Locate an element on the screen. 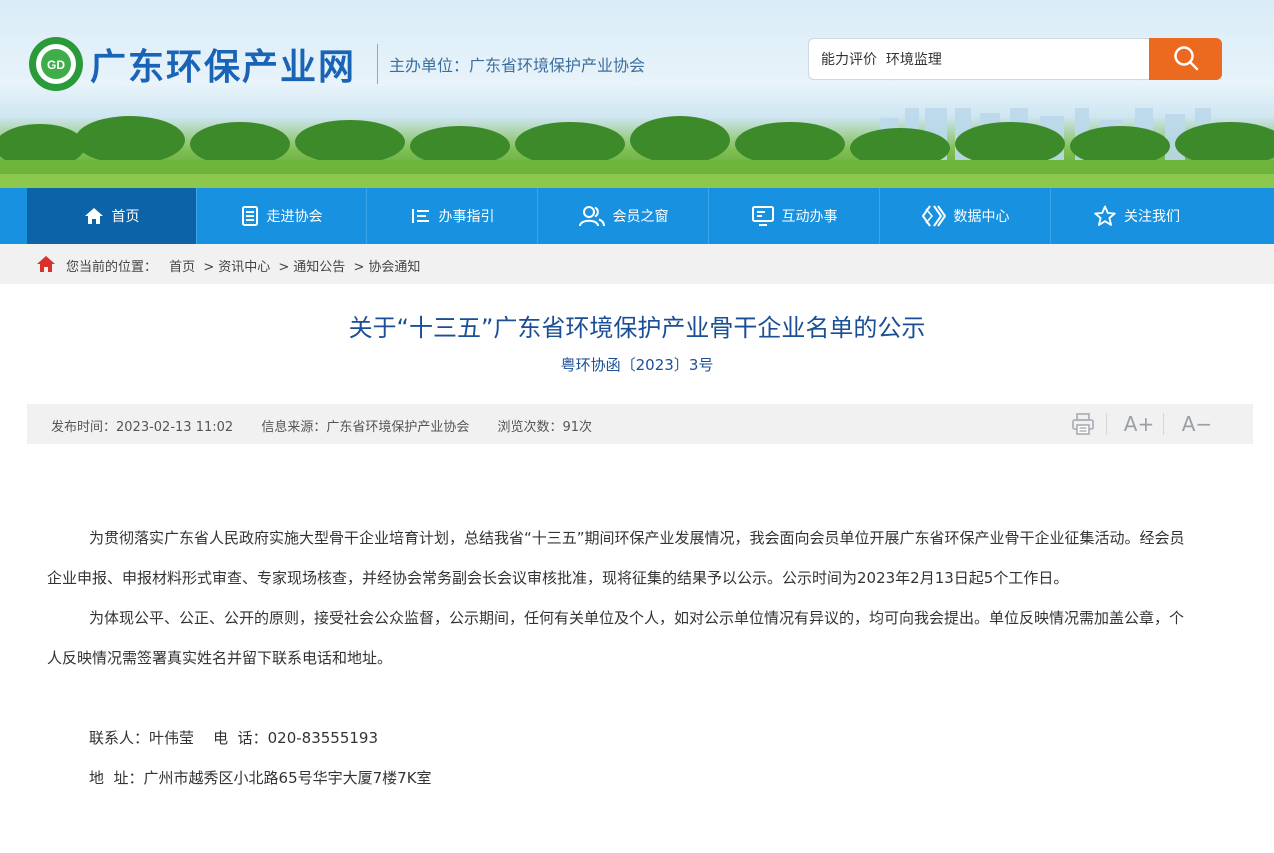  nav-item-data-center: 数据中心 is located at coordinates (966, 216).